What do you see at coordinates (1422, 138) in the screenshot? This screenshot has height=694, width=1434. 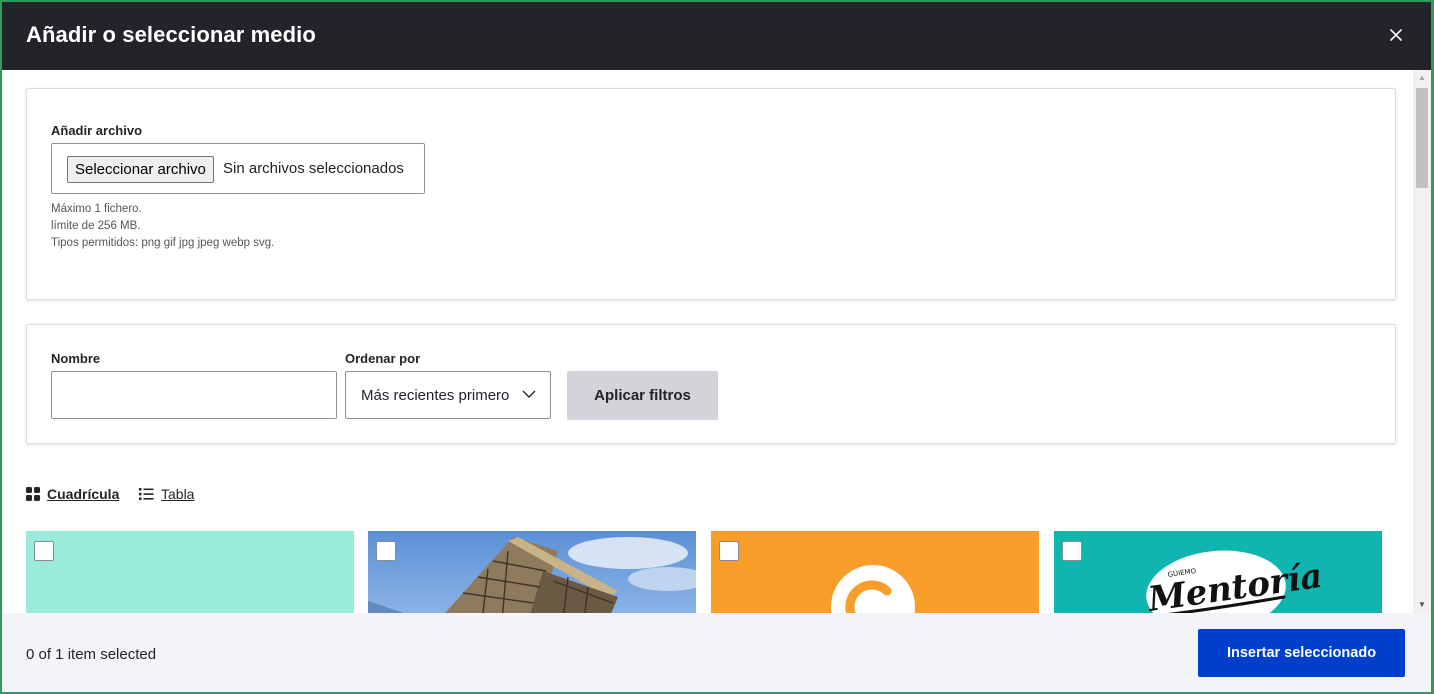 I see `scrollbar-thumb` at bounding box center [1422, 138].